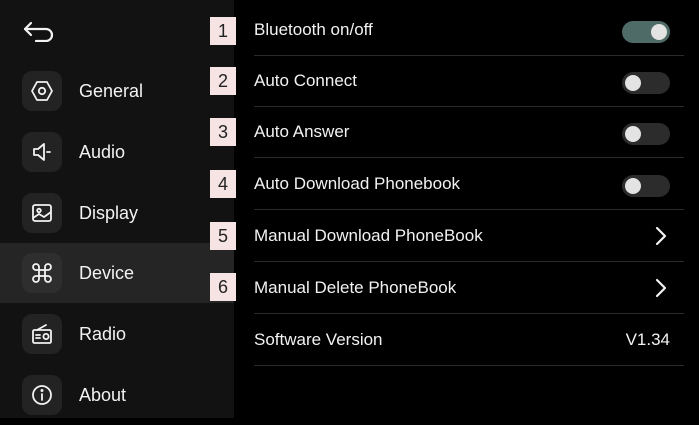  Describe the element at coordinates (357, 183) in the screenshot. I see `setting-label: Auto Download Phonebook` at that location.